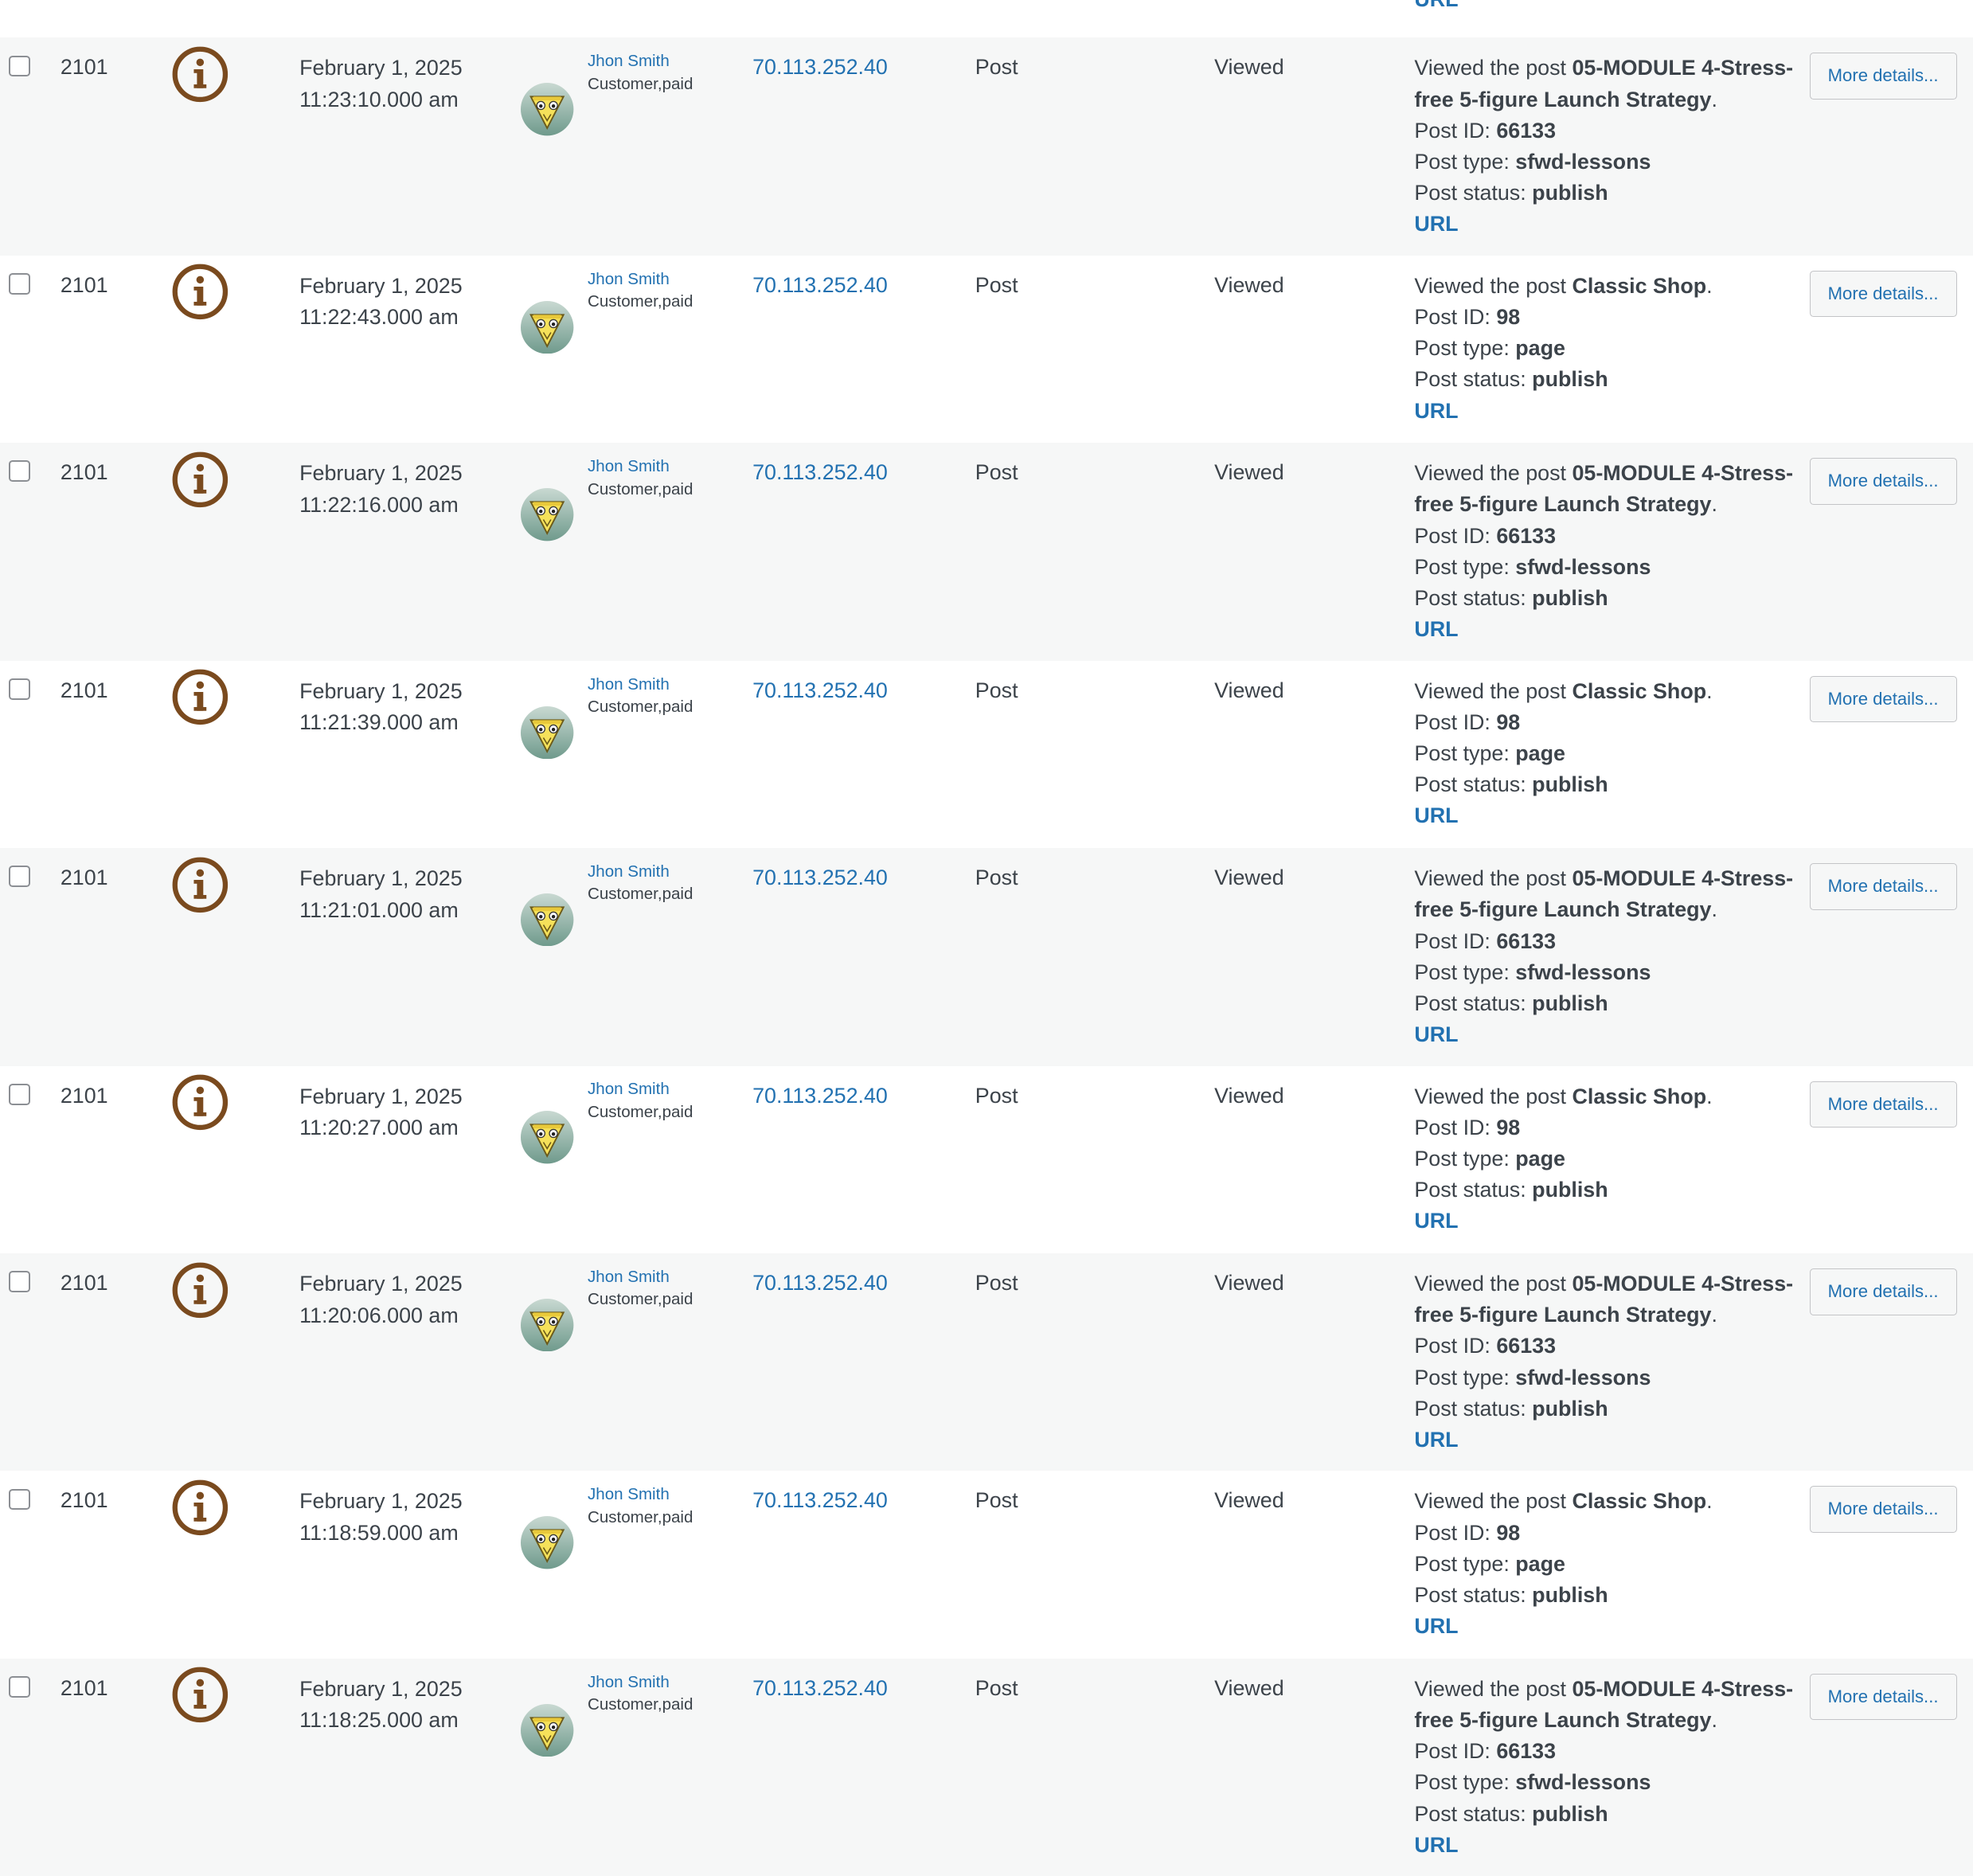 This screenshot has width=1973, height=1876. I want to click on previous-row-url-link: URL, so click(1436, 7).